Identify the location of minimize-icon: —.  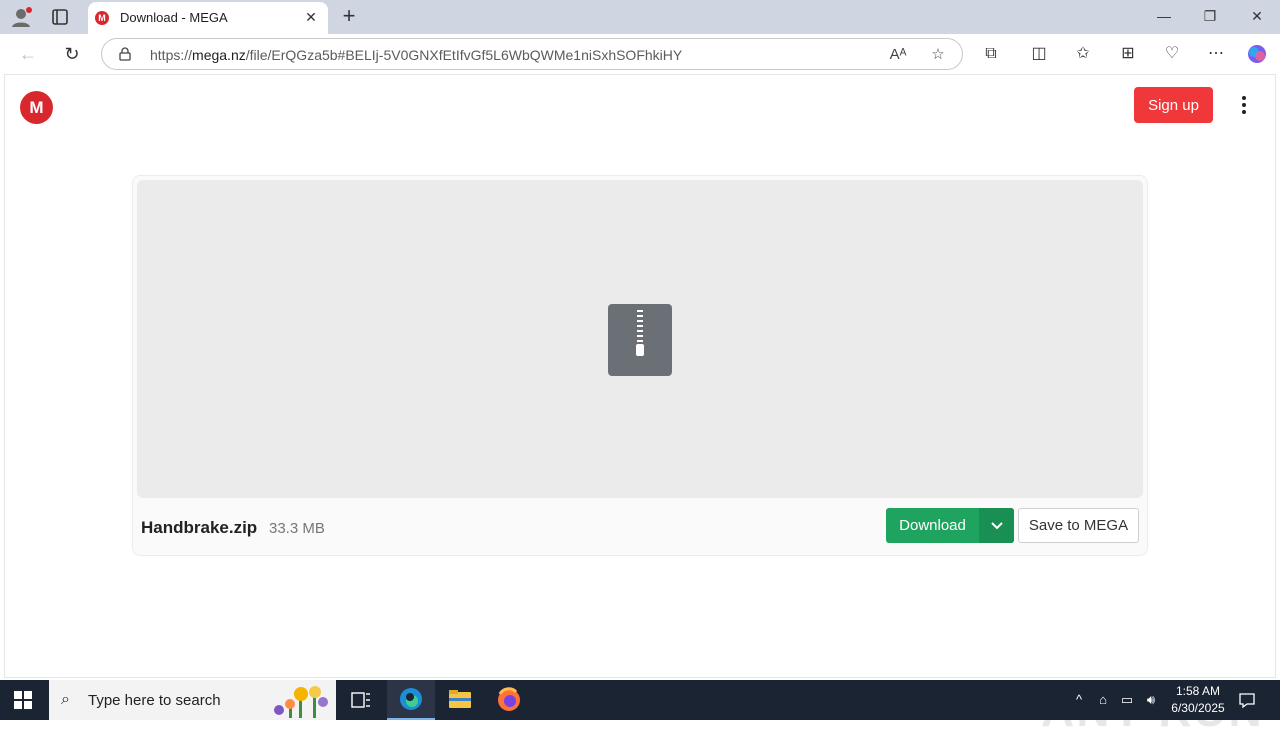
(1164, 16).